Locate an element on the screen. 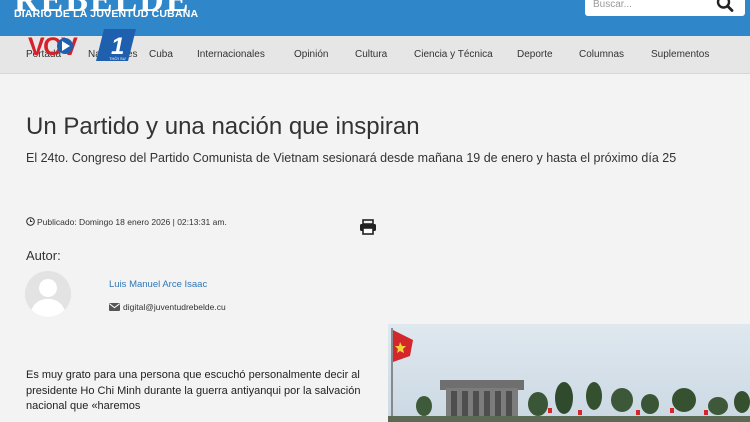  nav-item-ciencia-tecnica: Ciencia y Técnica is located at coordinates (453, 54).